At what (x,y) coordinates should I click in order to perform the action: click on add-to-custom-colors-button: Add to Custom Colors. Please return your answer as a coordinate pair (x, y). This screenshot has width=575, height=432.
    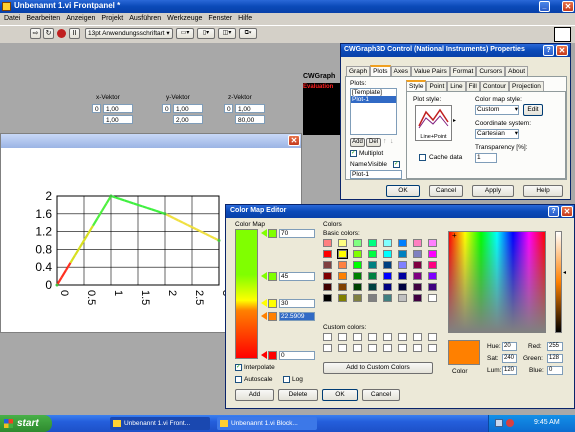
    Looking at the image, I should click on (378, 368).